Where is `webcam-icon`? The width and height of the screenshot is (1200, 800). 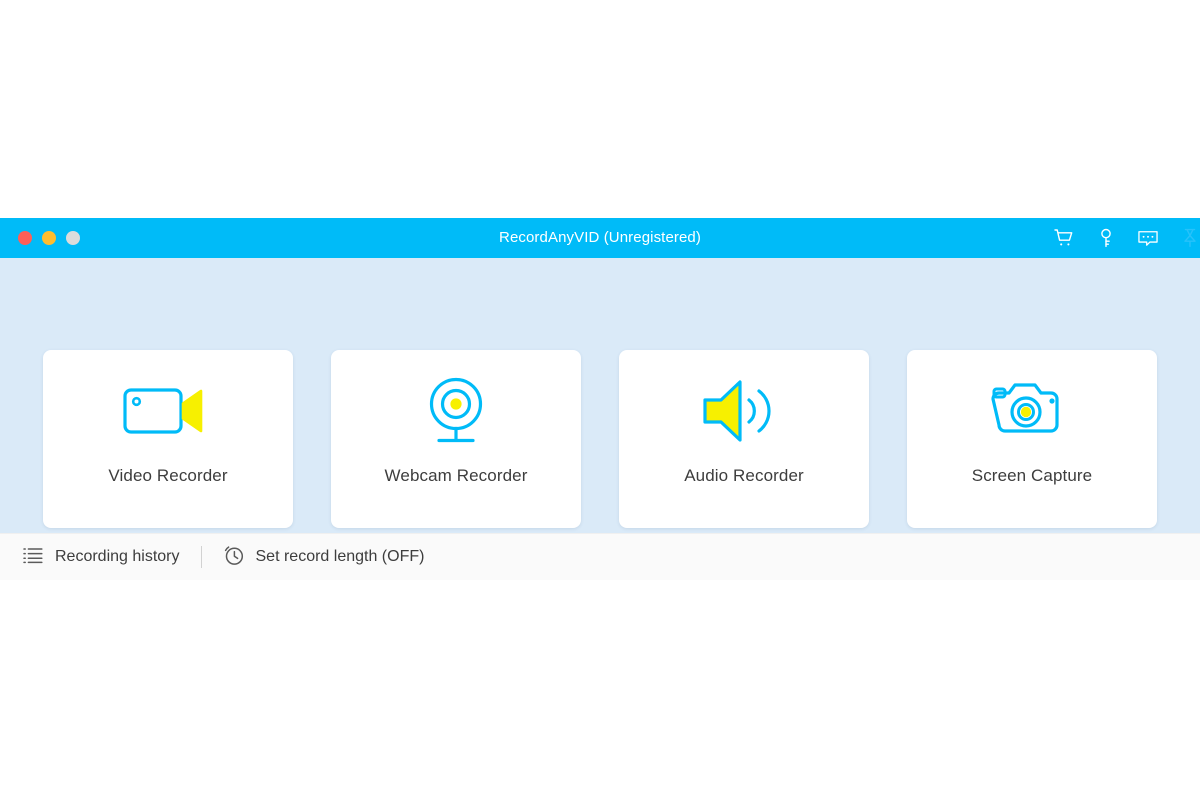
webcam-icon is located at coordinates (456, 411).